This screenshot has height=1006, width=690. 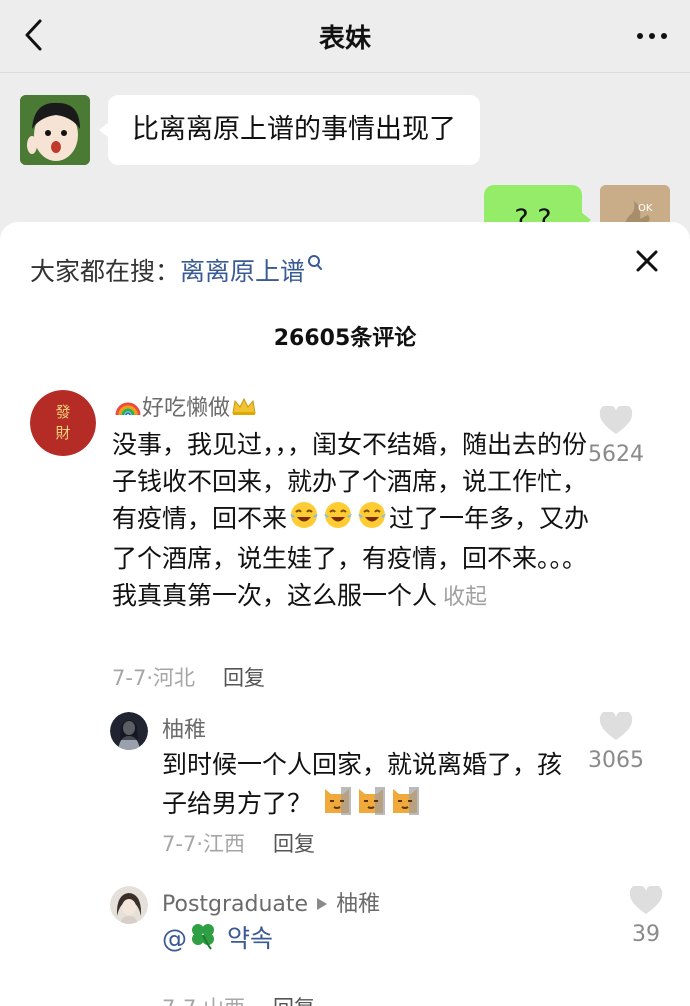 I want to click on search-icon, so click(x=315, y=266).